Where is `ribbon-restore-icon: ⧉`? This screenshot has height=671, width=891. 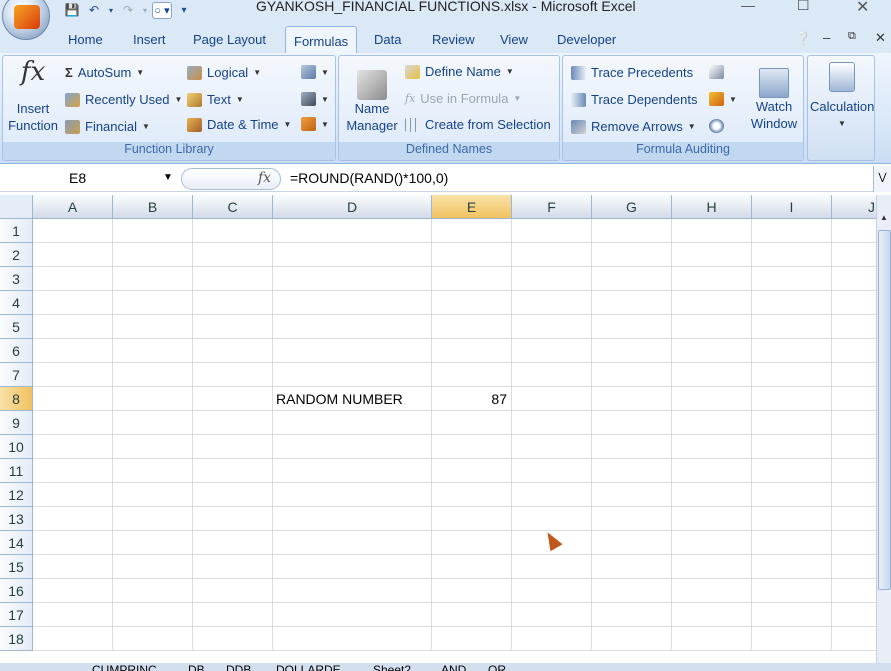 ribbon-restore-icon: ⧉ is located at coordinates (852, 36).